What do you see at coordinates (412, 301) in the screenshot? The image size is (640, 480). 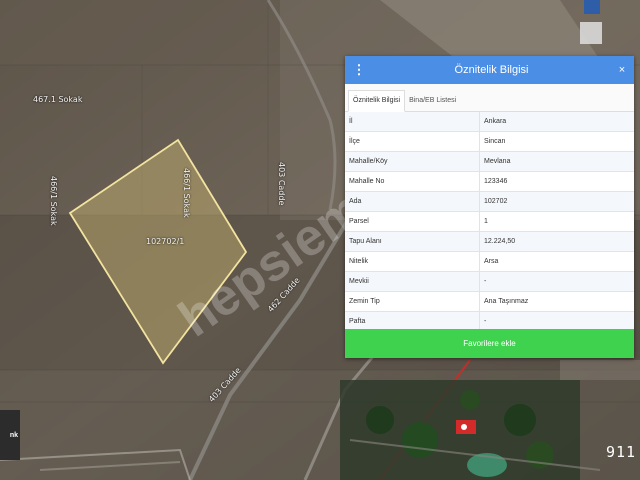 I see `row-key: Zemin Tip` at bounding box center [412, 301].